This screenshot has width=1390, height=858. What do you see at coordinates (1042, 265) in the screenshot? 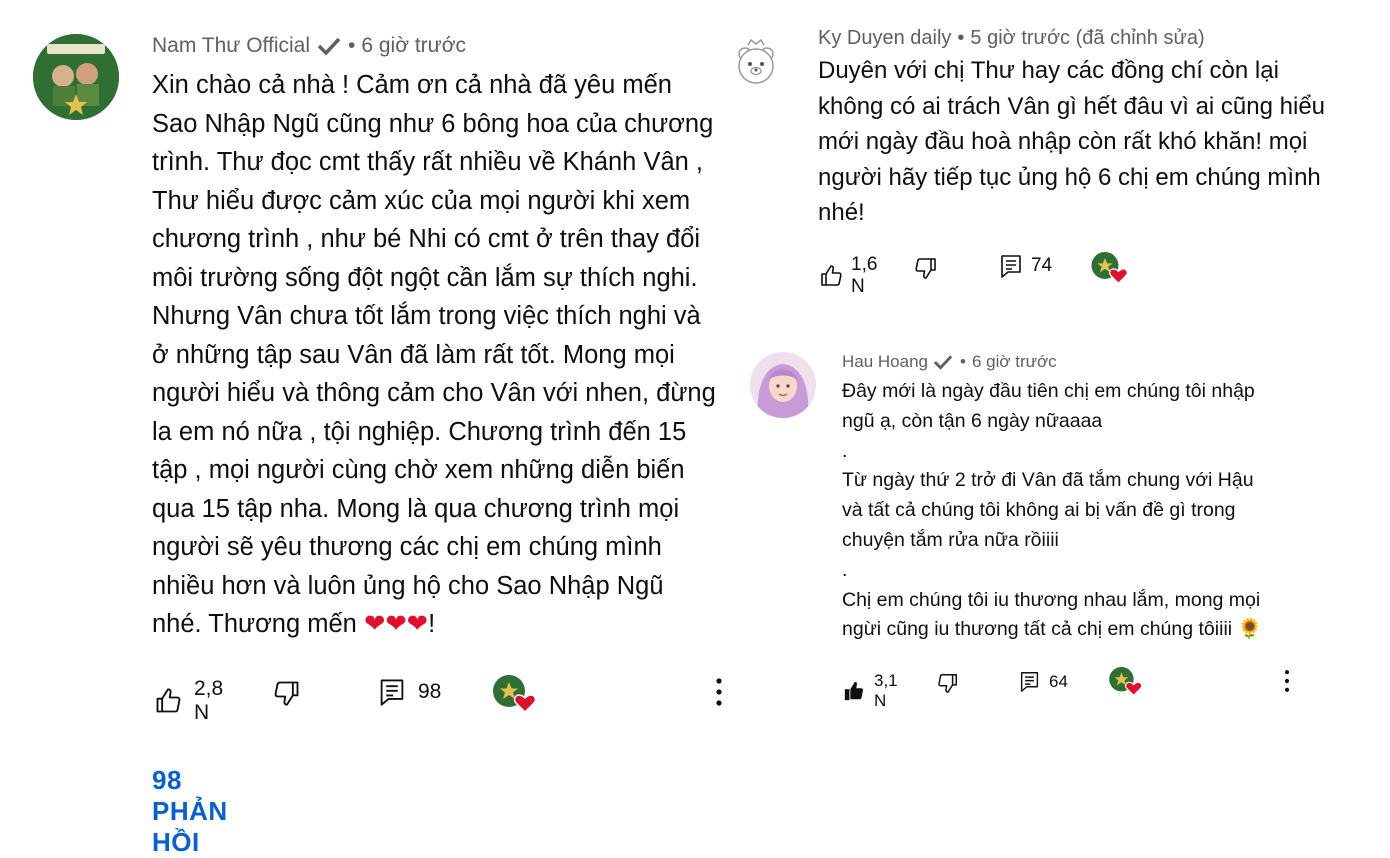
I see `reply-count: 74` at bounding box center [1042, 265].